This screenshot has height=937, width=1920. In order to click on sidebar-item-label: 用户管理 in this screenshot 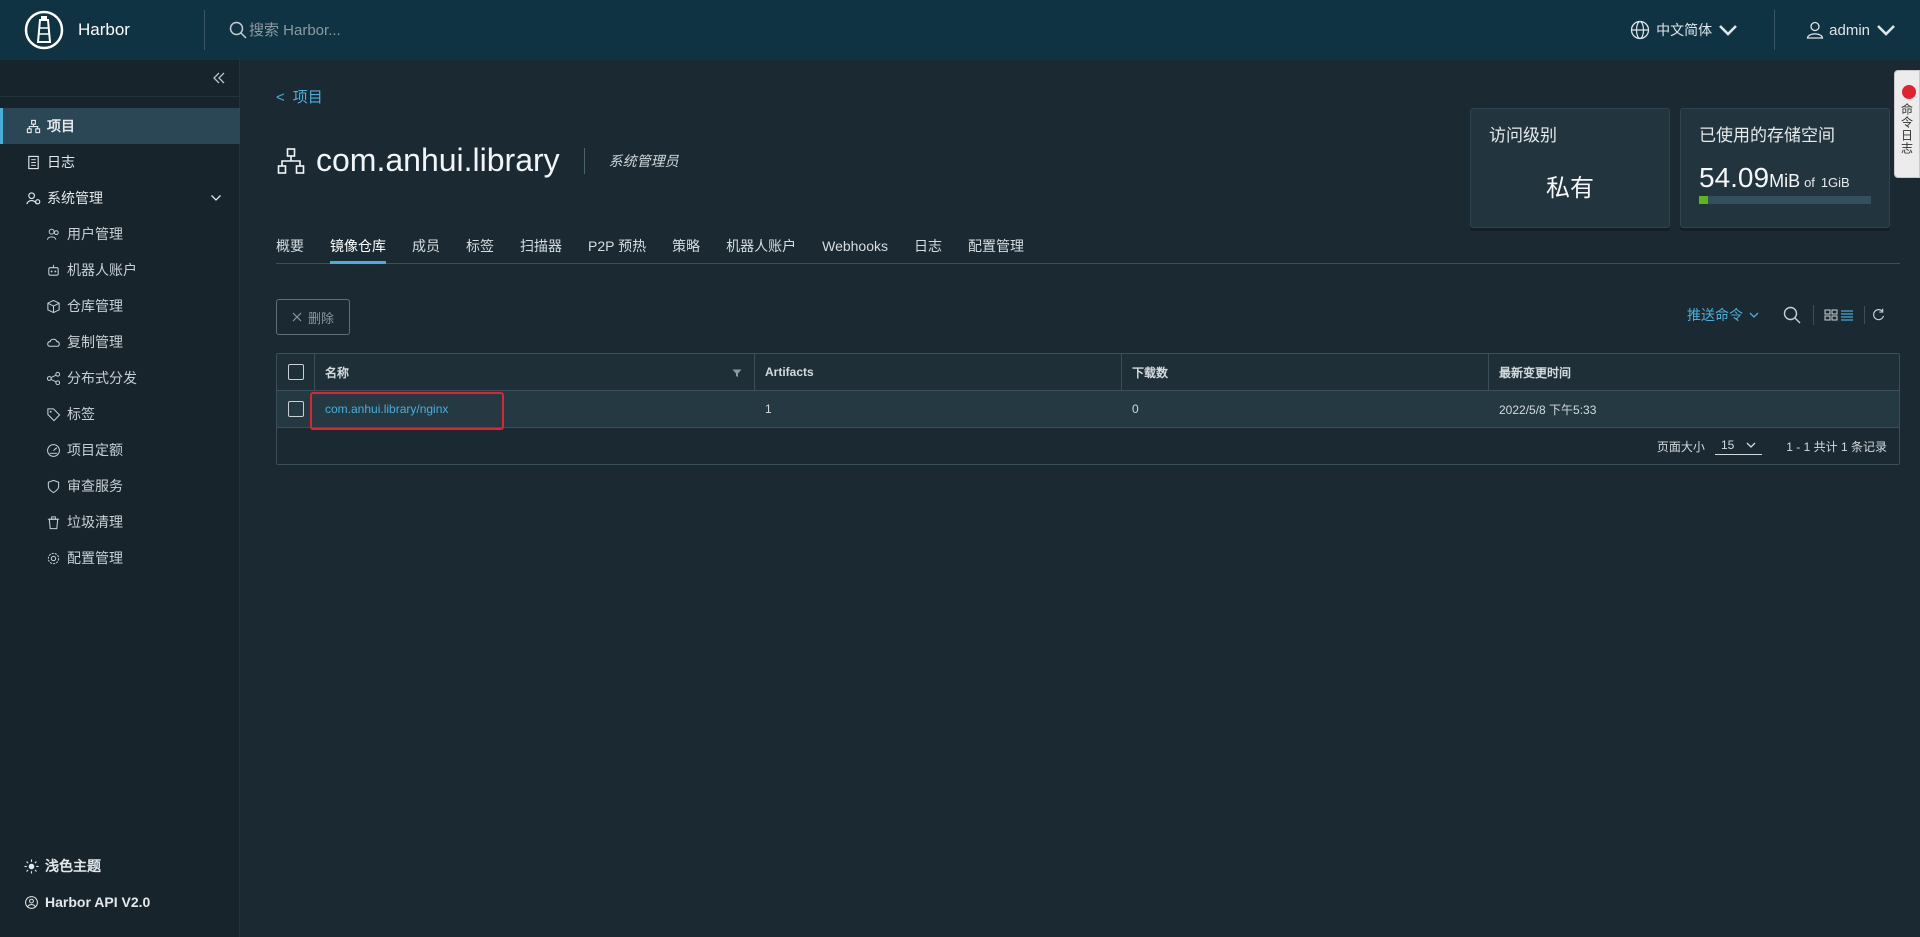, I will do `click(95, 234)`.